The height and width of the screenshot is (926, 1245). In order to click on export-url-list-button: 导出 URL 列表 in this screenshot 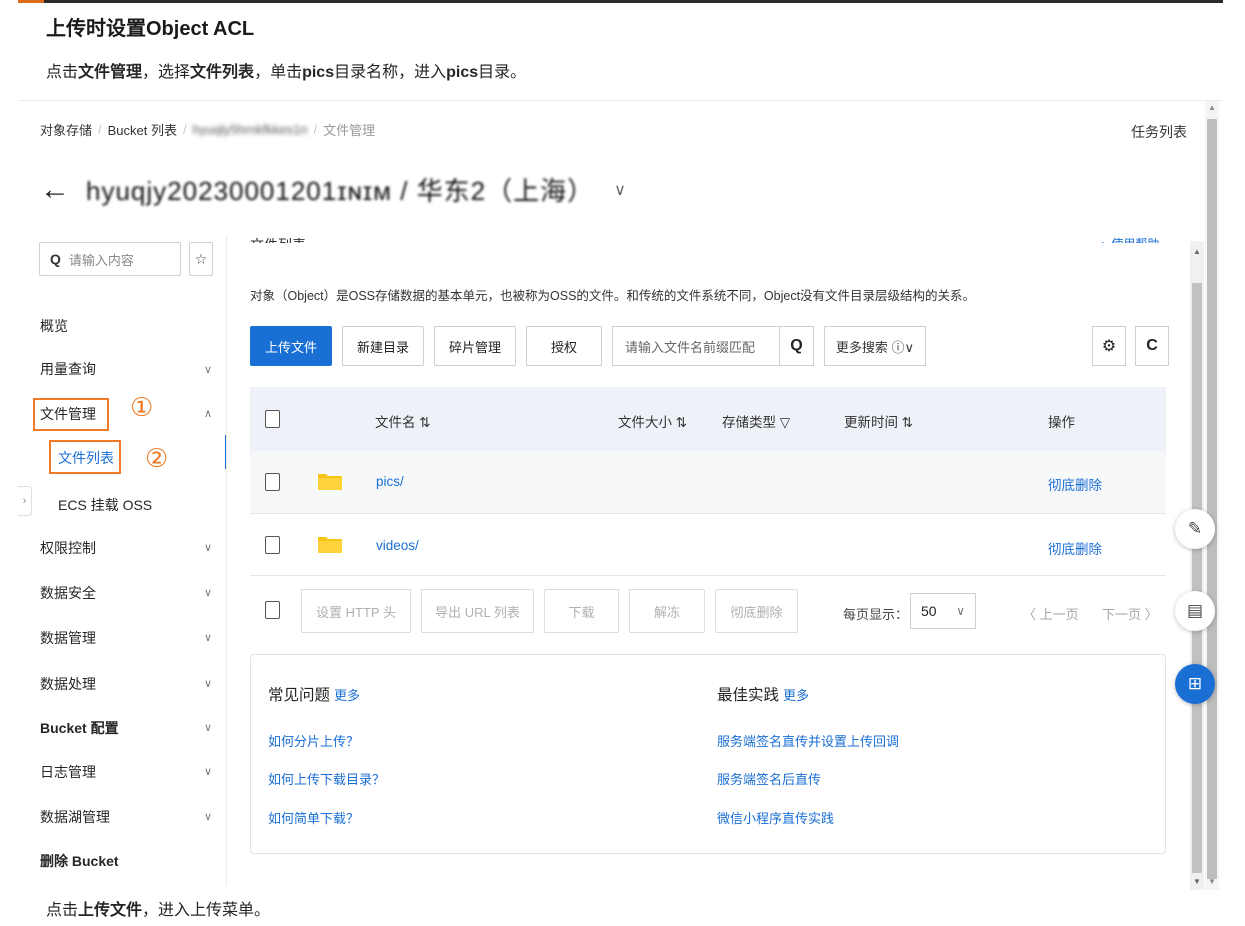, I will do `click(477, 611)`.